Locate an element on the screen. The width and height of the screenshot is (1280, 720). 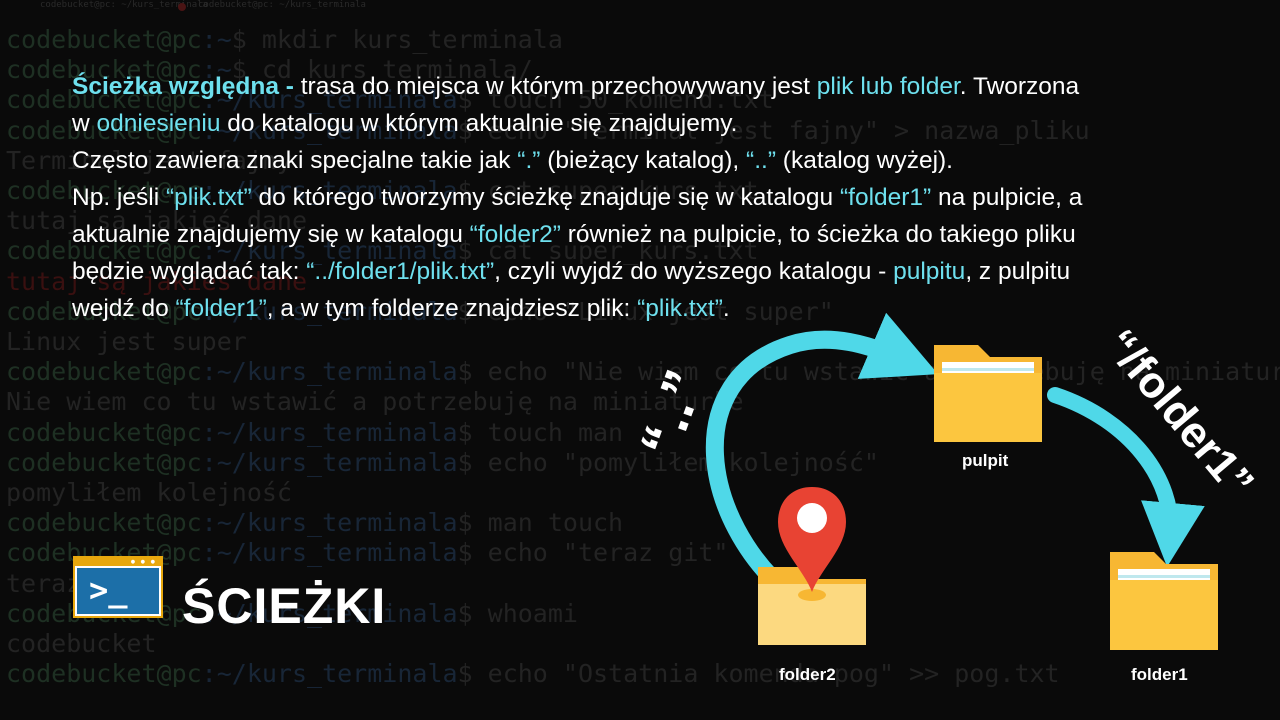
term-heading: Ścieżka względna - is located at coordinates (183, 86).